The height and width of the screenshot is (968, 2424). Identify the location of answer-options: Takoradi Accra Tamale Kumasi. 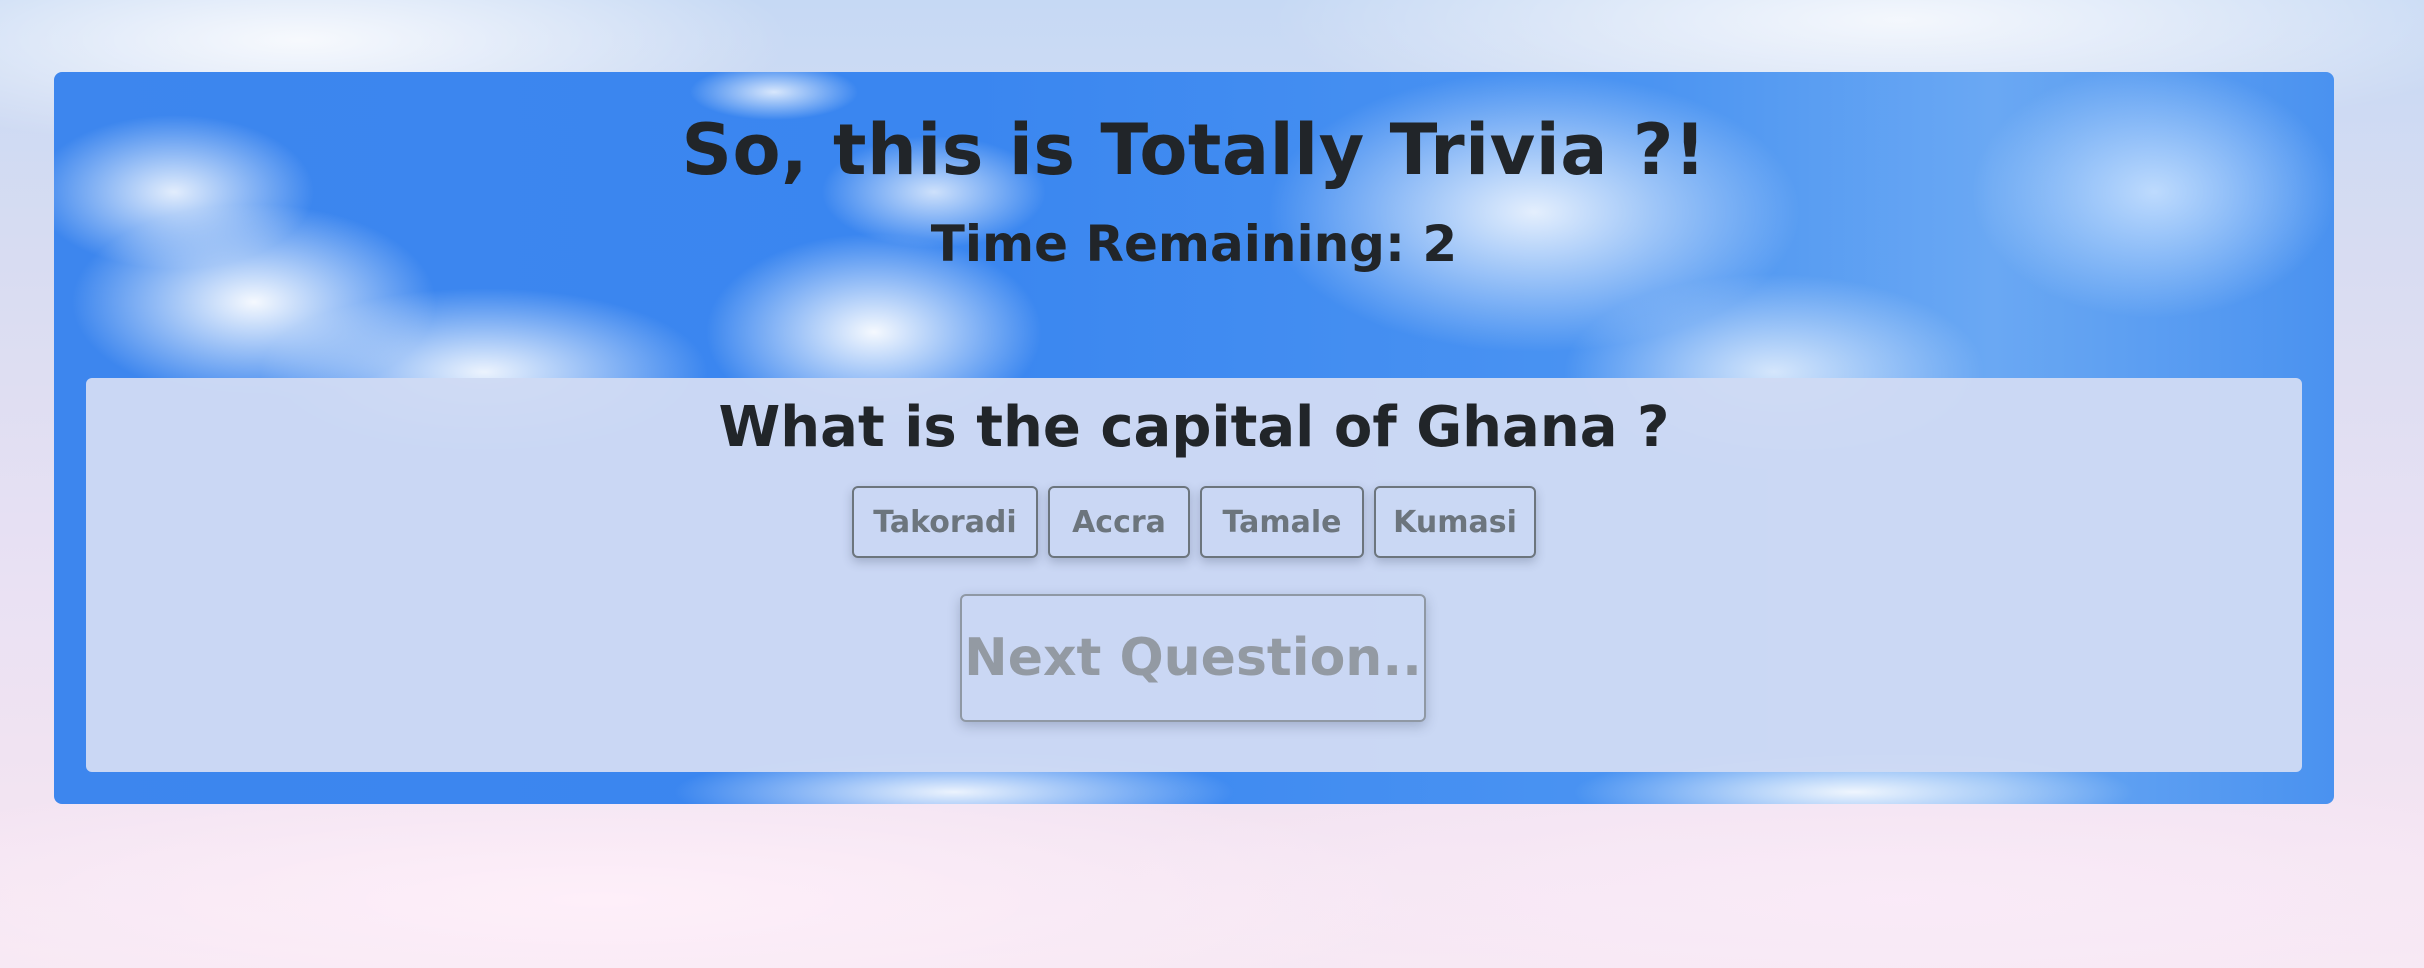
(1194, 522).